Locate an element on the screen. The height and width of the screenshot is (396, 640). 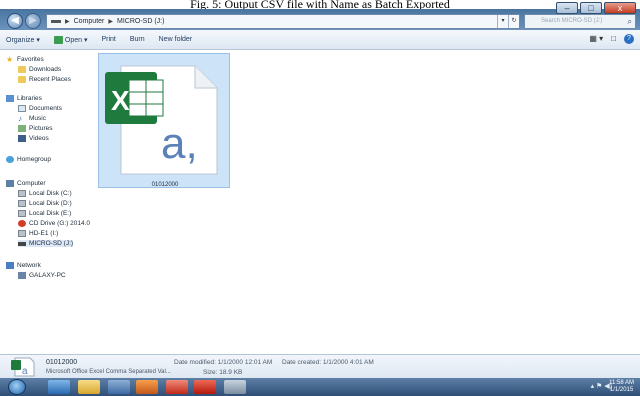
settings-taskbar-icon is located at coordinates (235, 387).